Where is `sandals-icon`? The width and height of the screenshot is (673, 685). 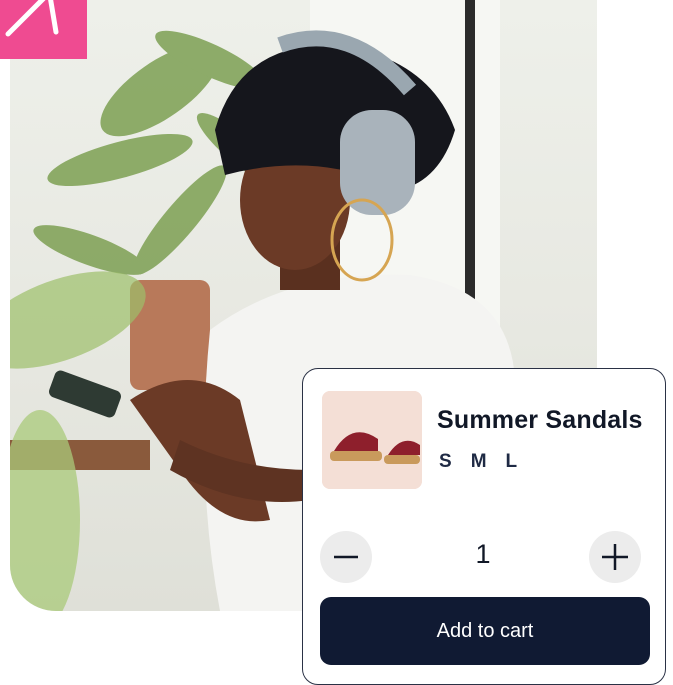
sandals-icon is located at coordinates (372, 440).